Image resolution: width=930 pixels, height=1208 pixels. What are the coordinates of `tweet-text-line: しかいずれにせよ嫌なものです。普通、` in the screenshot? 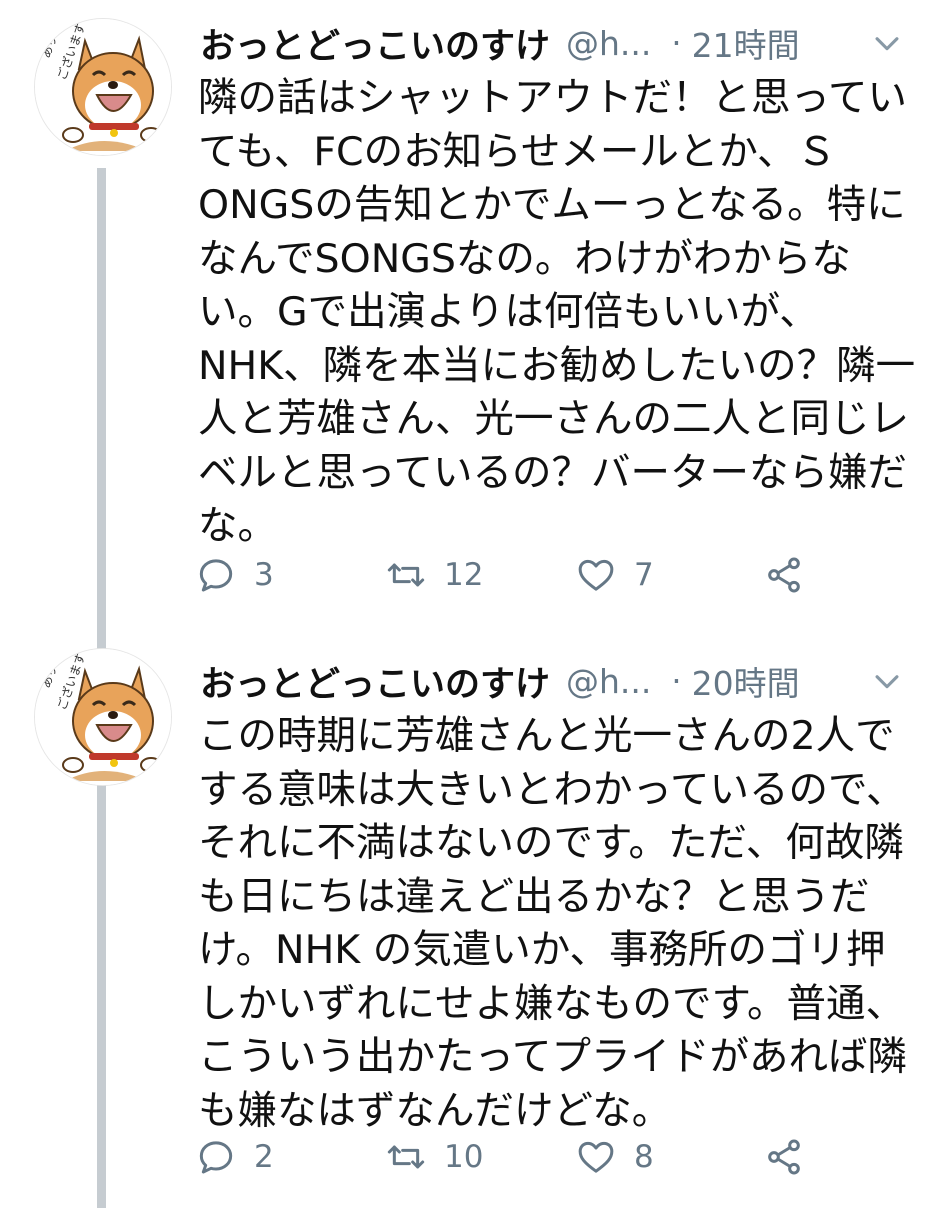 It's located at (552, 1003).